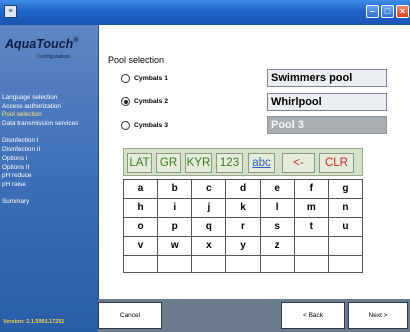 This screenshot has height=332, width=410. What do you see at coordinates (139, 163) in the screenshot?
I see `key-latin: LAT` at bounding box center [139, 163].